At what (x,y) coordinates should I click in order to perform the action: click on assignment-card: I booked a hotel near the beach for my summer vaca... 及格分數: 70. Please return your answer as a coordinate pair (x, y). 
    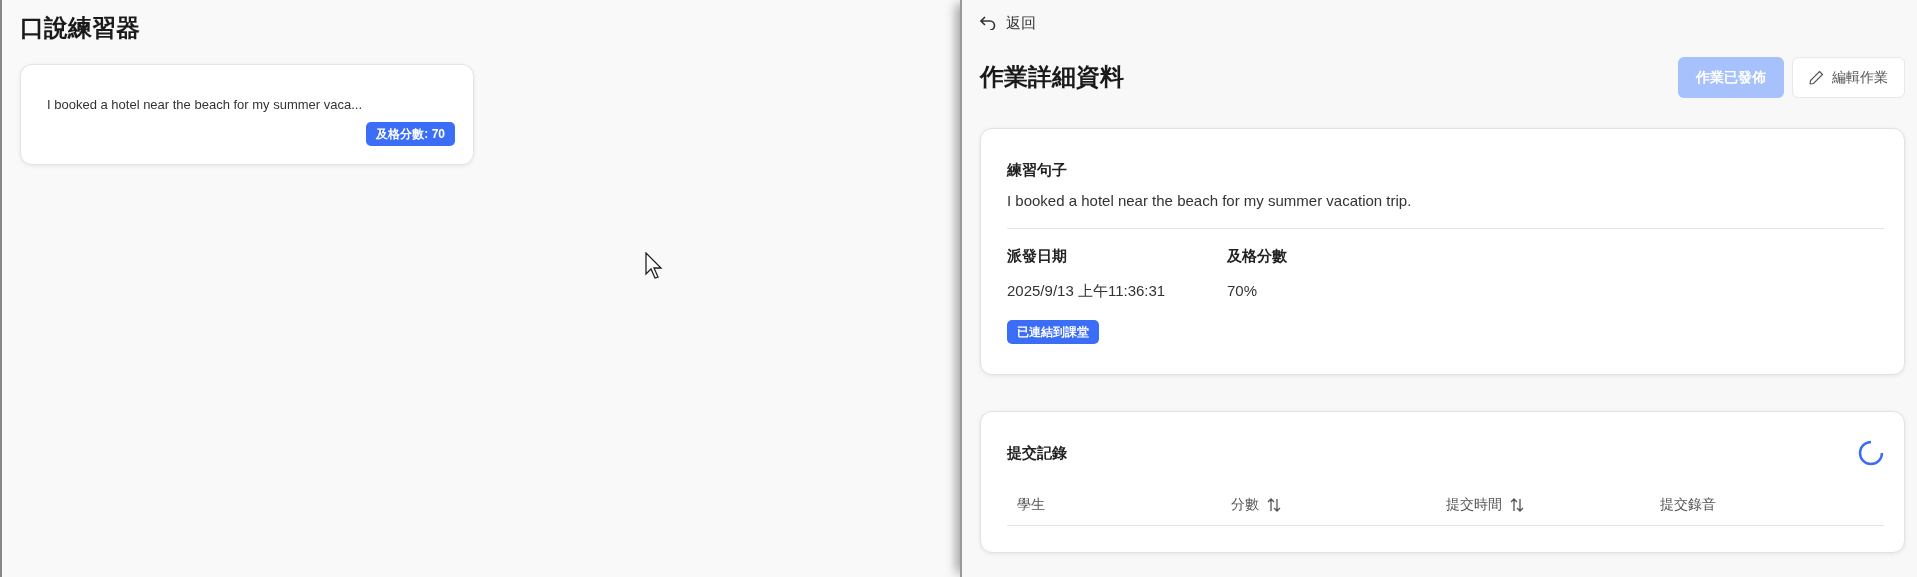
    Looking at the image, I should click on (247, 114).